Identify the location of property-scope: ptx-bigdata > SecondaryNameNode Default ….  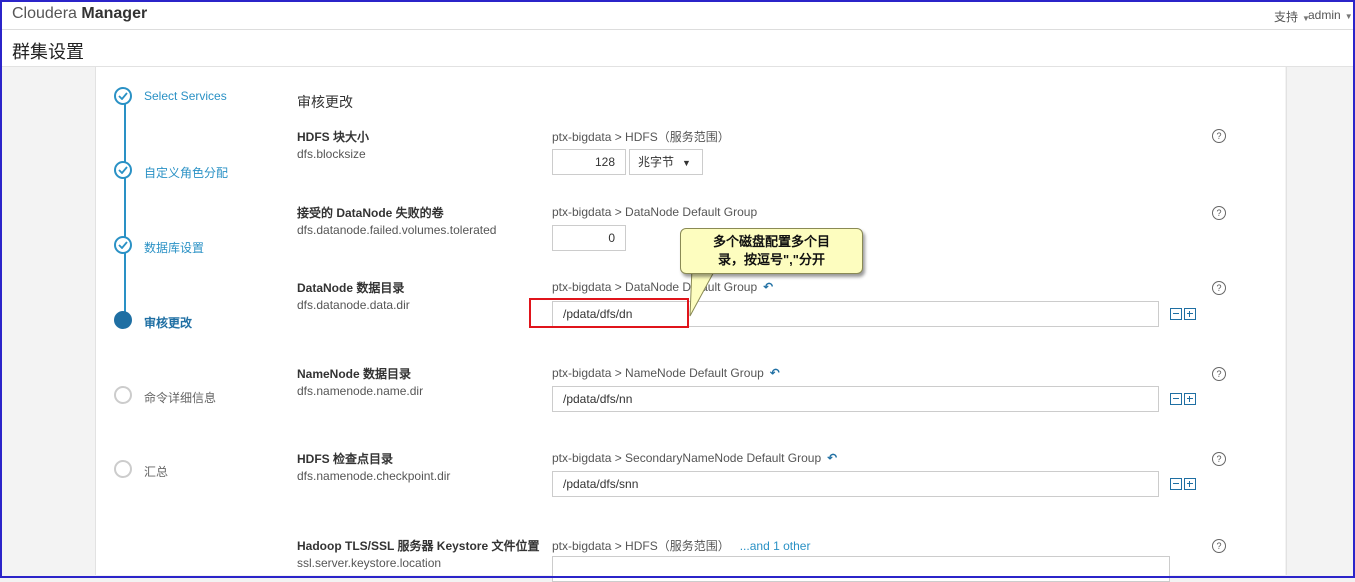
(695, 458).